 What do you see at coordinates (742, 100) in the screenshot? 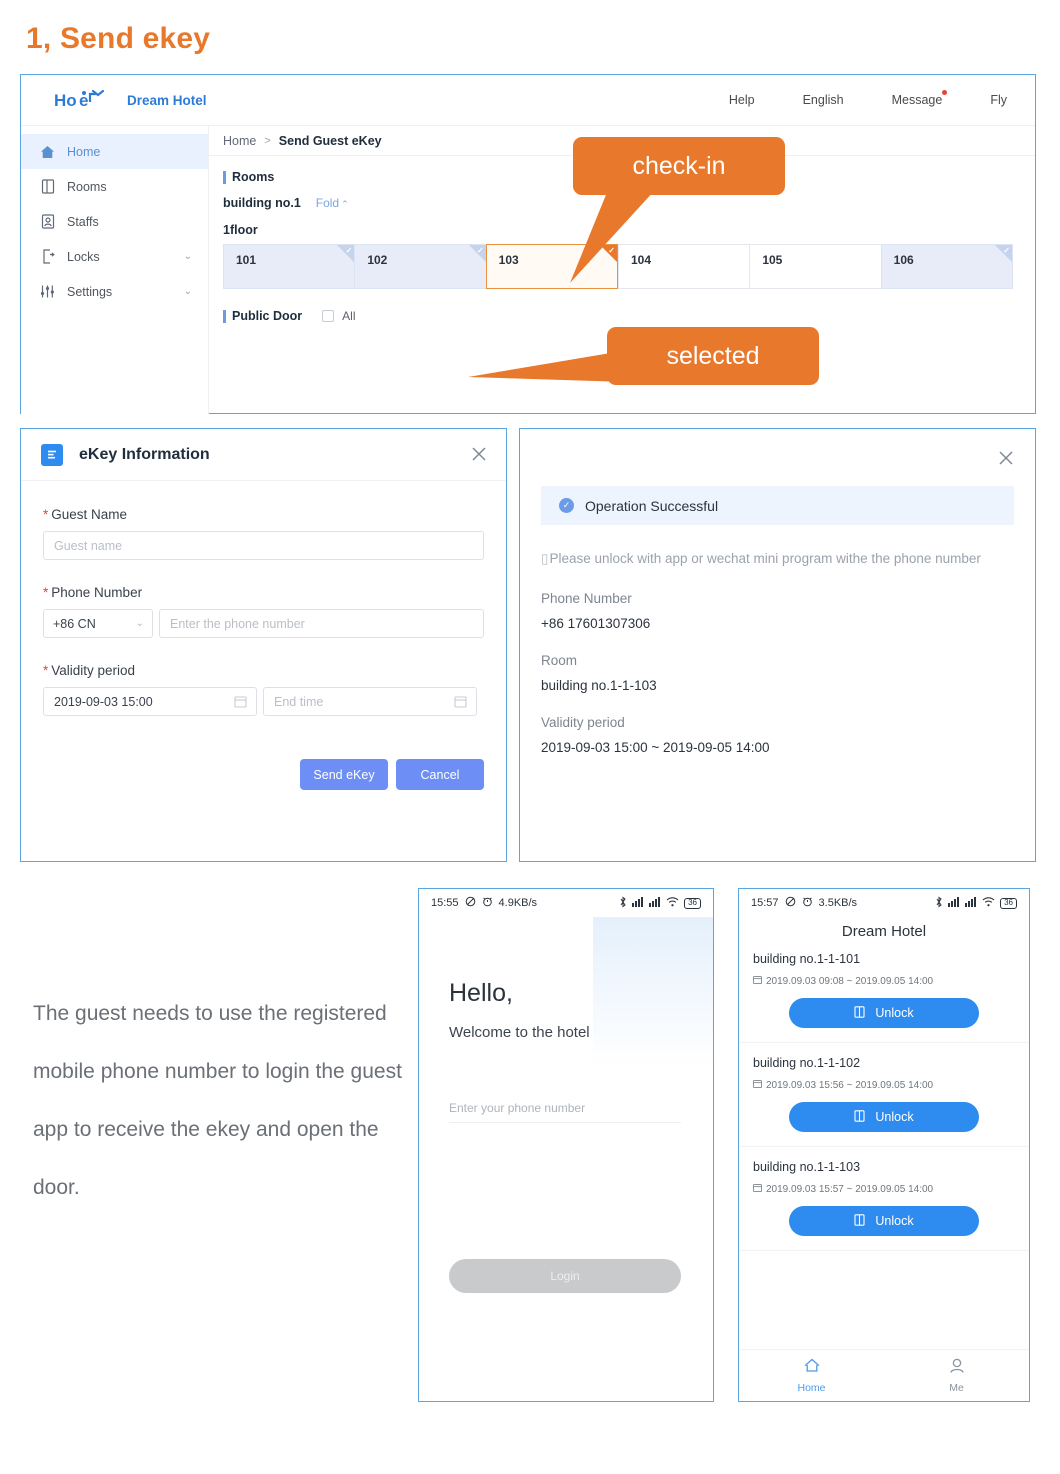
I see `nav-help: Help` at bounding box center [742, 100].